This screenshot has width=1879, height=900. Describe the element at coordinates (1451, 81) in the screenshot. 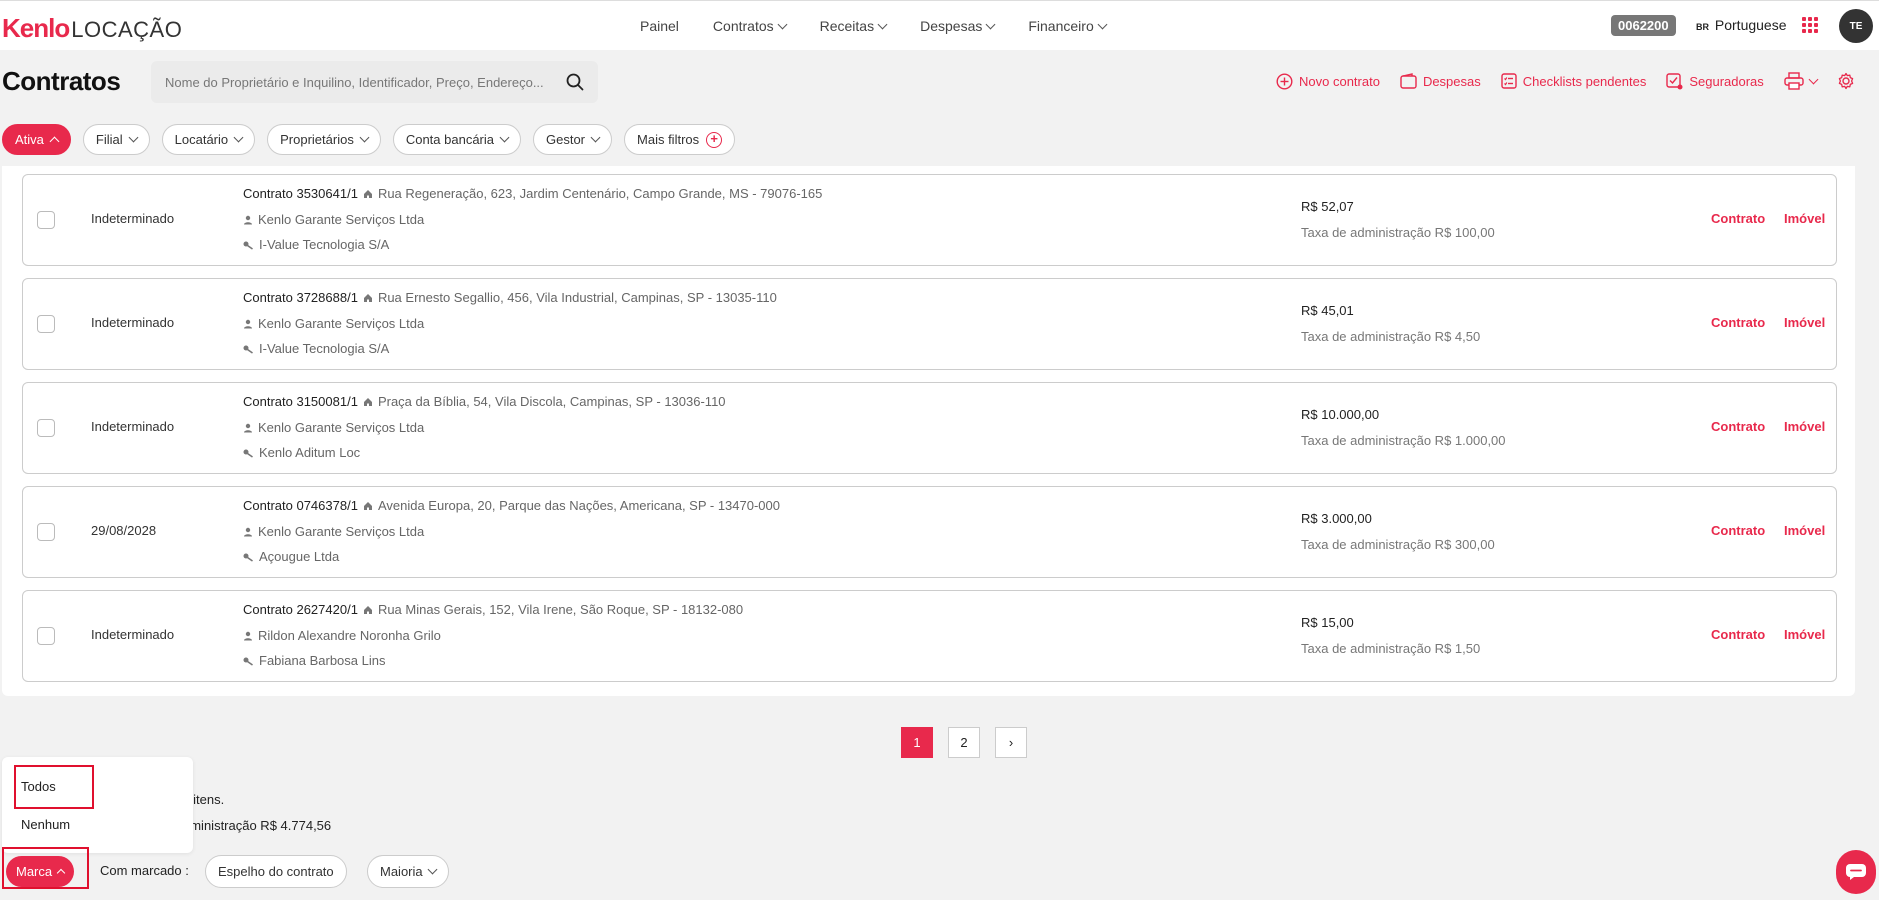

I see `expenses-label: Despesas` at that location.